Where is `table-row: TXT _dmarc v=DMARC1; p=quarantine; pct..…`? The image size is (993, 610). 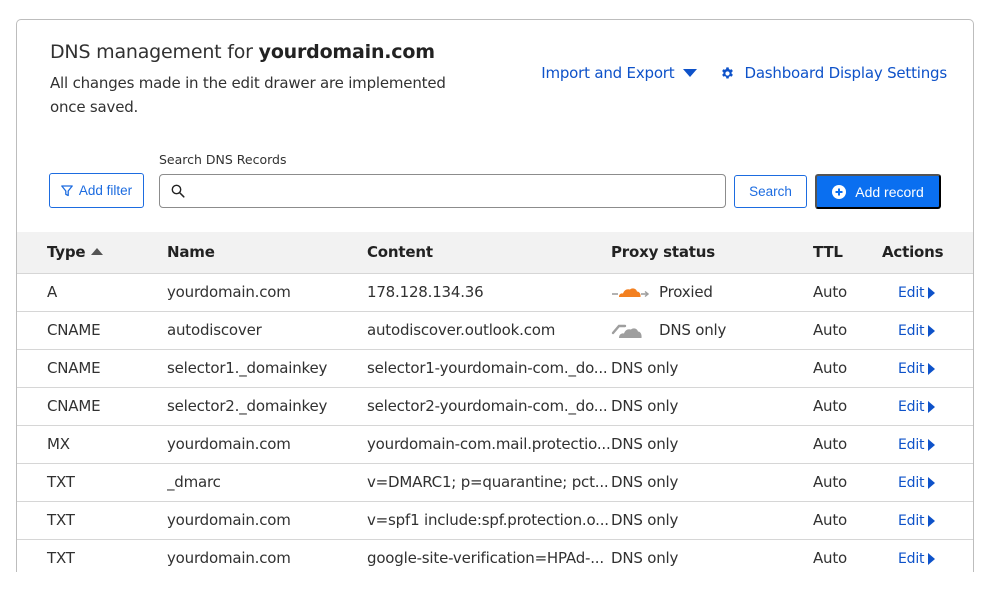
table-row: TXT _dmarc v=DMARC1; p=quarantine; pct..… is located at coordinates (495, 482).